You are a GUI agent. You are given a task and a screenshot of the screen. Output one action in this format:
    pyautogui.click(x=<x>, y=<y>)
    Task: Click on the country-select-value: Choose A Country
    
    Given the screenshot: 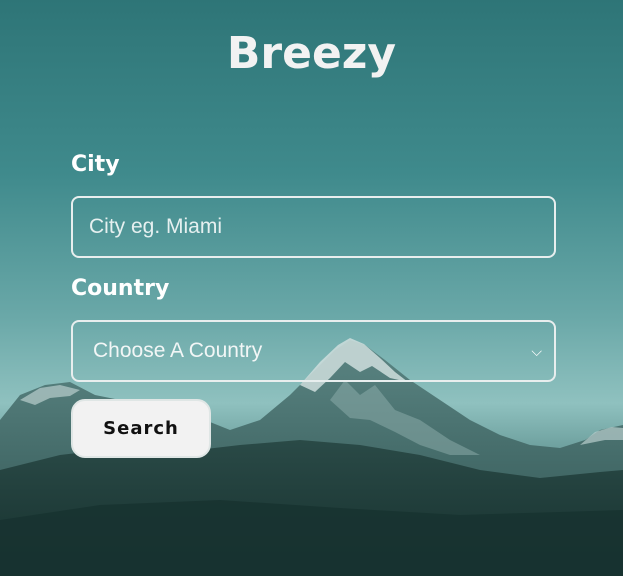 What is the action you would take?
    pyautogui.click(x=178, y=350)
    